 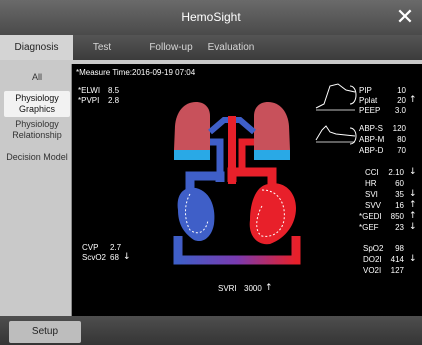 What do you see at coordinates (45, 332) in the screenshot?
I see `setup-button: Setup` at bounding box center [45, 332].